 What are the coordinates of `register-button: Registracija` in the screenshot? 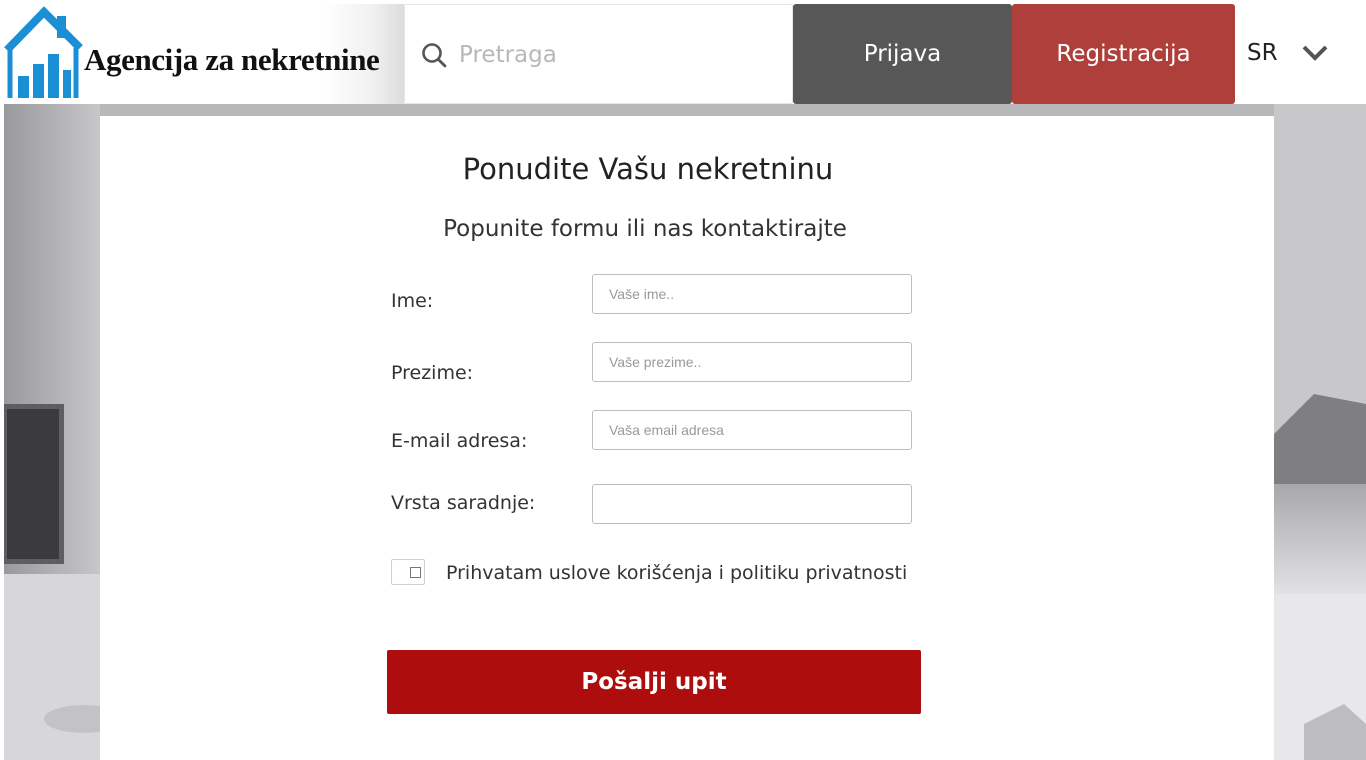 It's located at (1123, 54).